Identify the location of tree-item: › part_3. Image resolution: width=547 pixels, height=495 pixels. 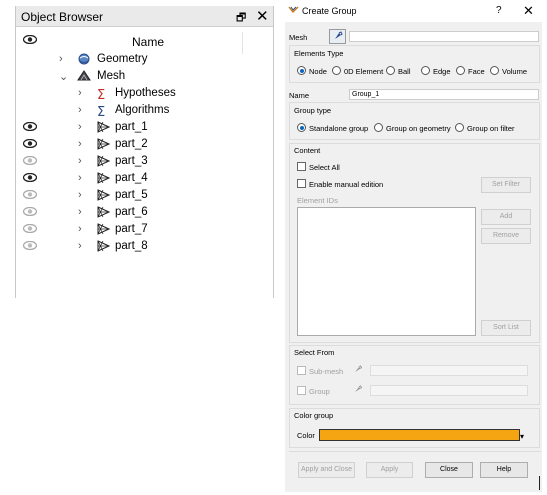
(144, 162).